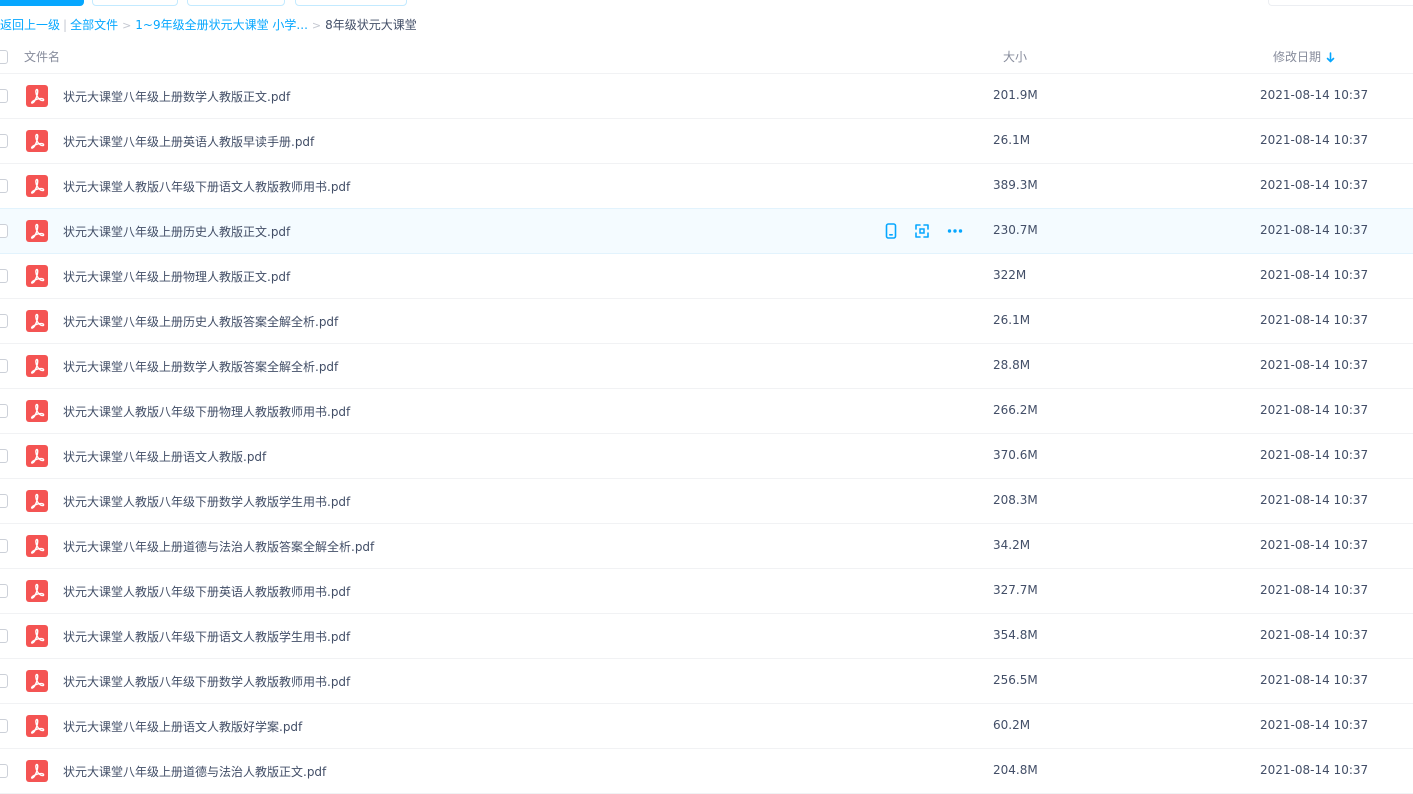 The height and width of the screenshot is (794, 1413). What do you see at coordinates (176, 96) in the screenshot?
I see `file-name: 状元大课堂八年级上册数学人教版正文.pdf` at bounding box center [176, 96].